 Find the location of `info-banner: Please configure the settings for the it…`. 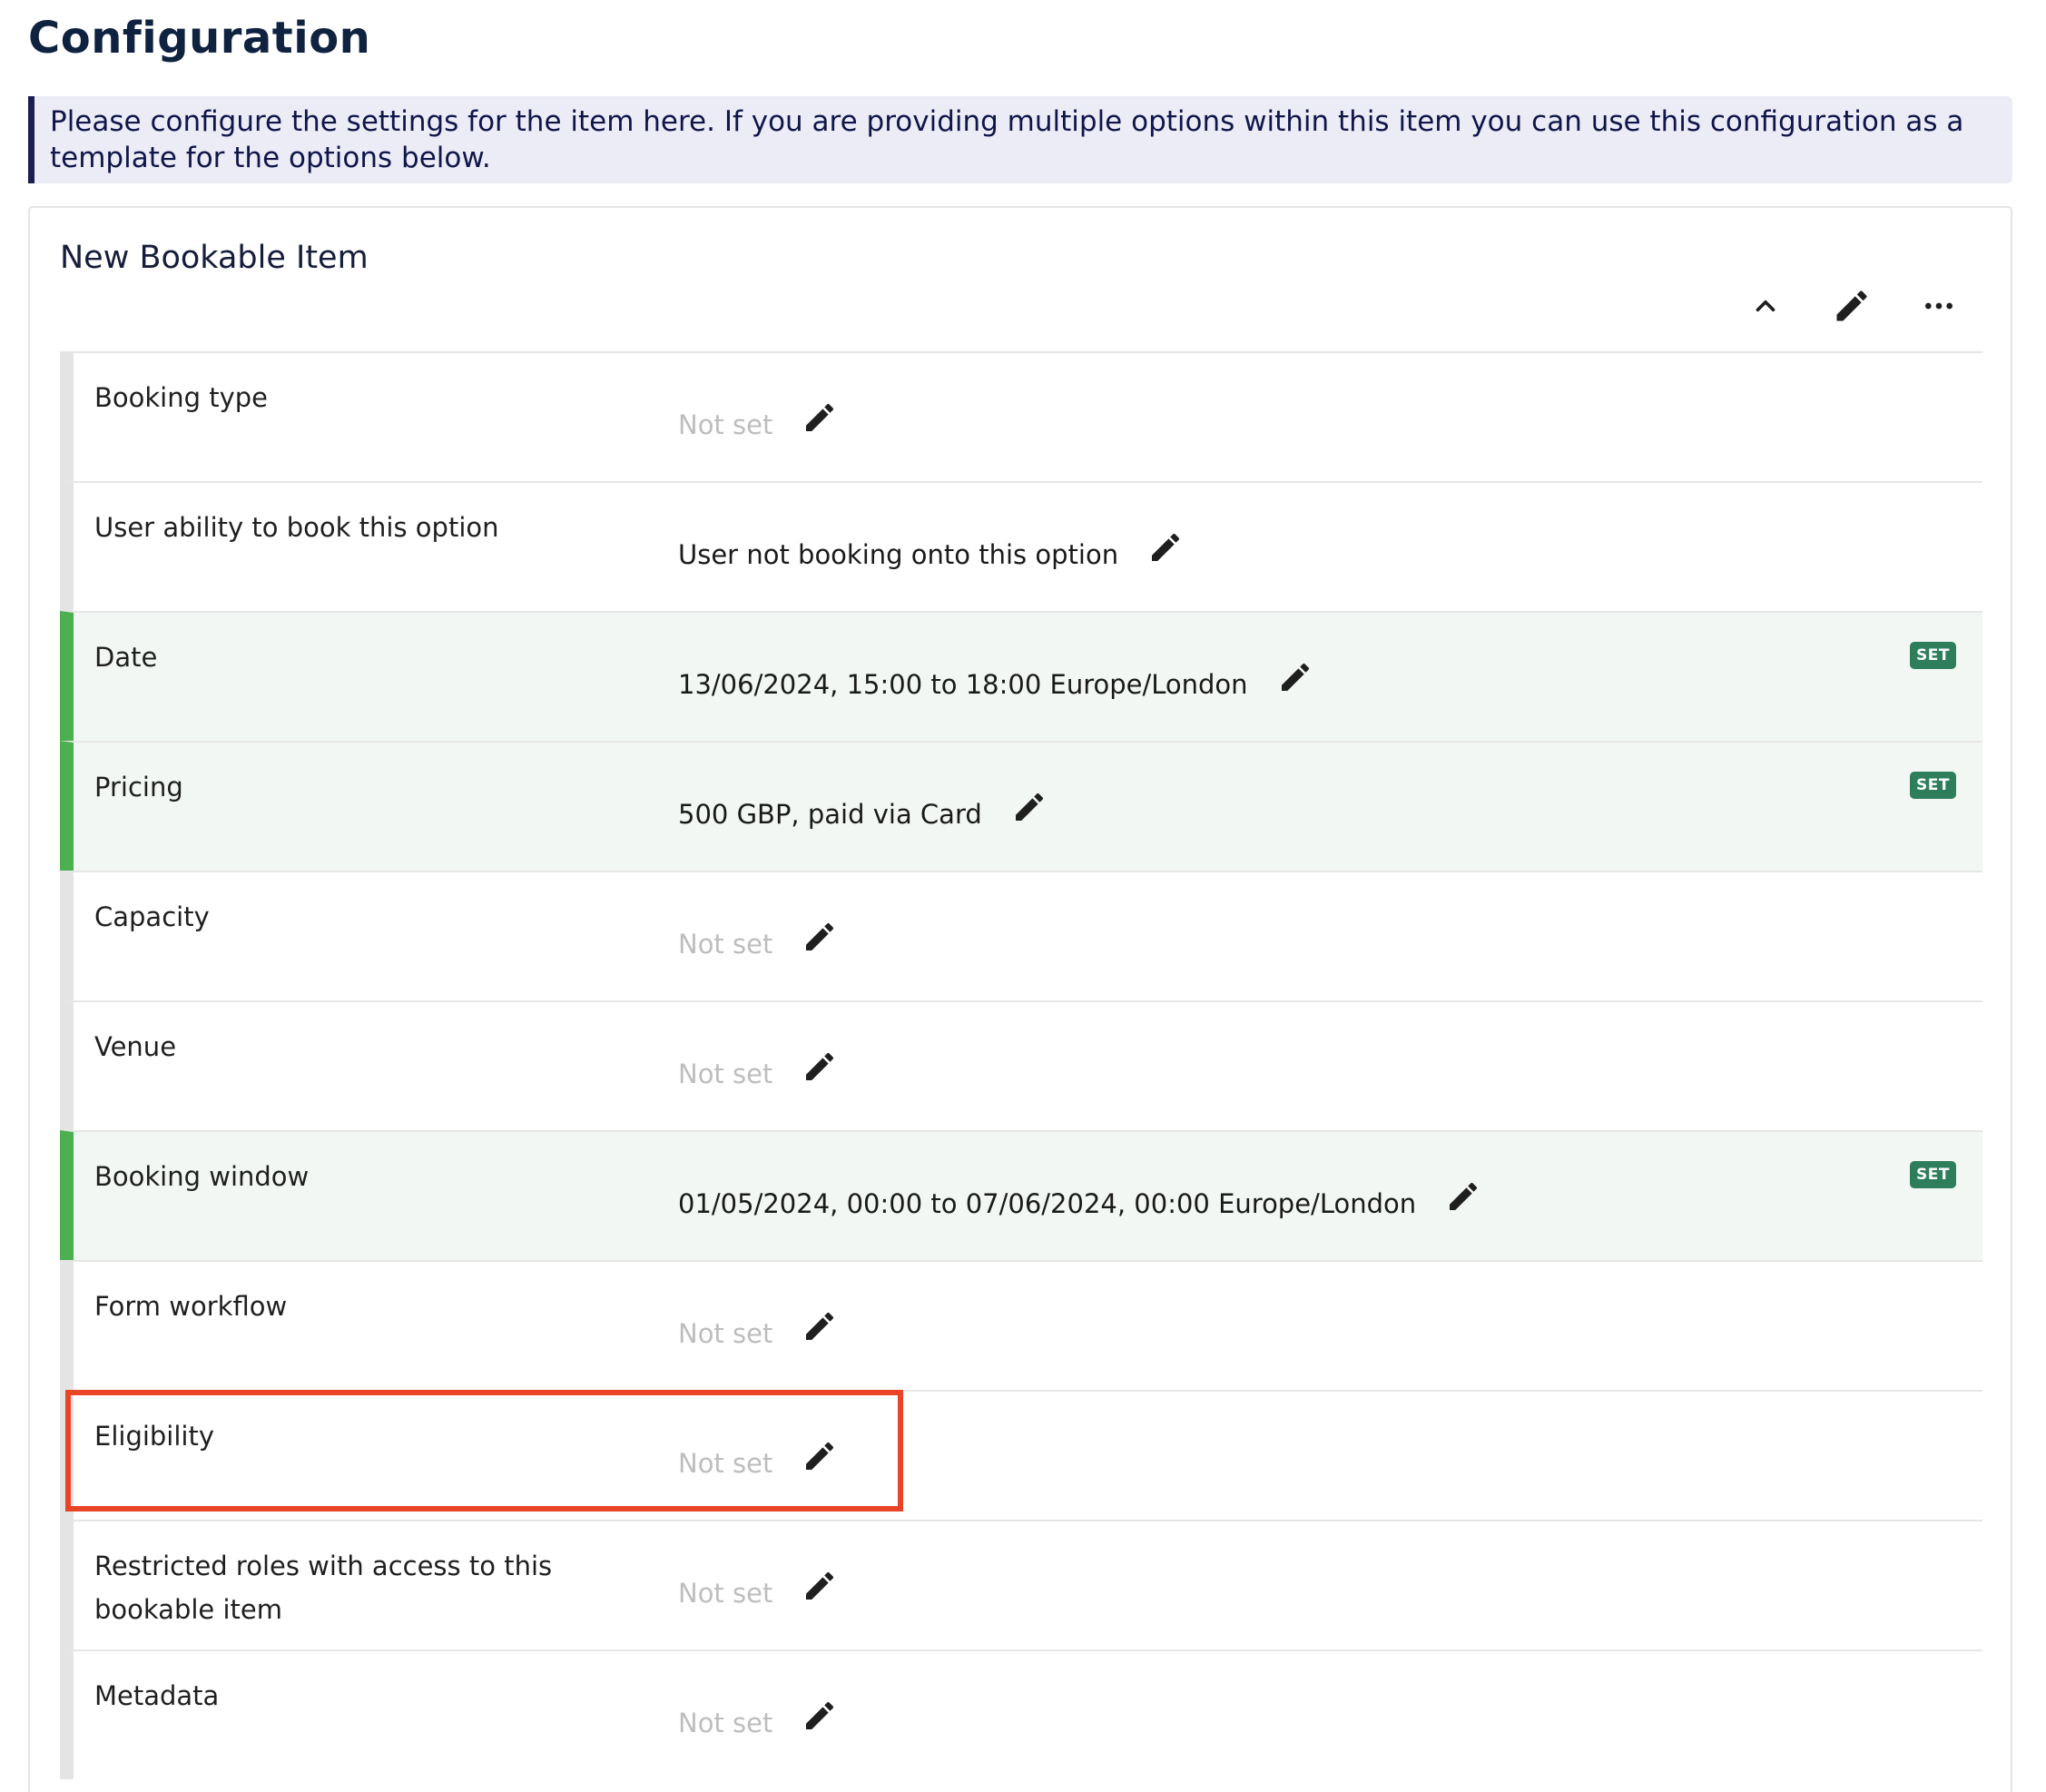

info-banner: Please configure the settings for the it… is located at coordinates (1020, 139).